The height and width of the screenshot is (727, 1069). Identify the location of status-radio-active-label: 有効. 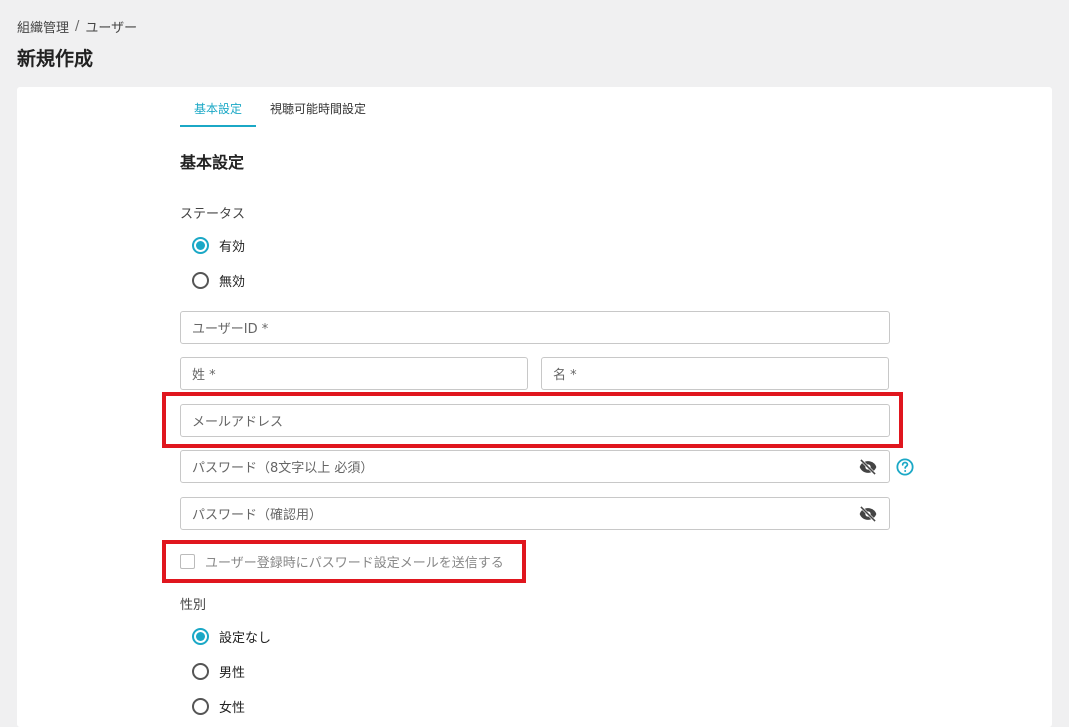
(232, 247).